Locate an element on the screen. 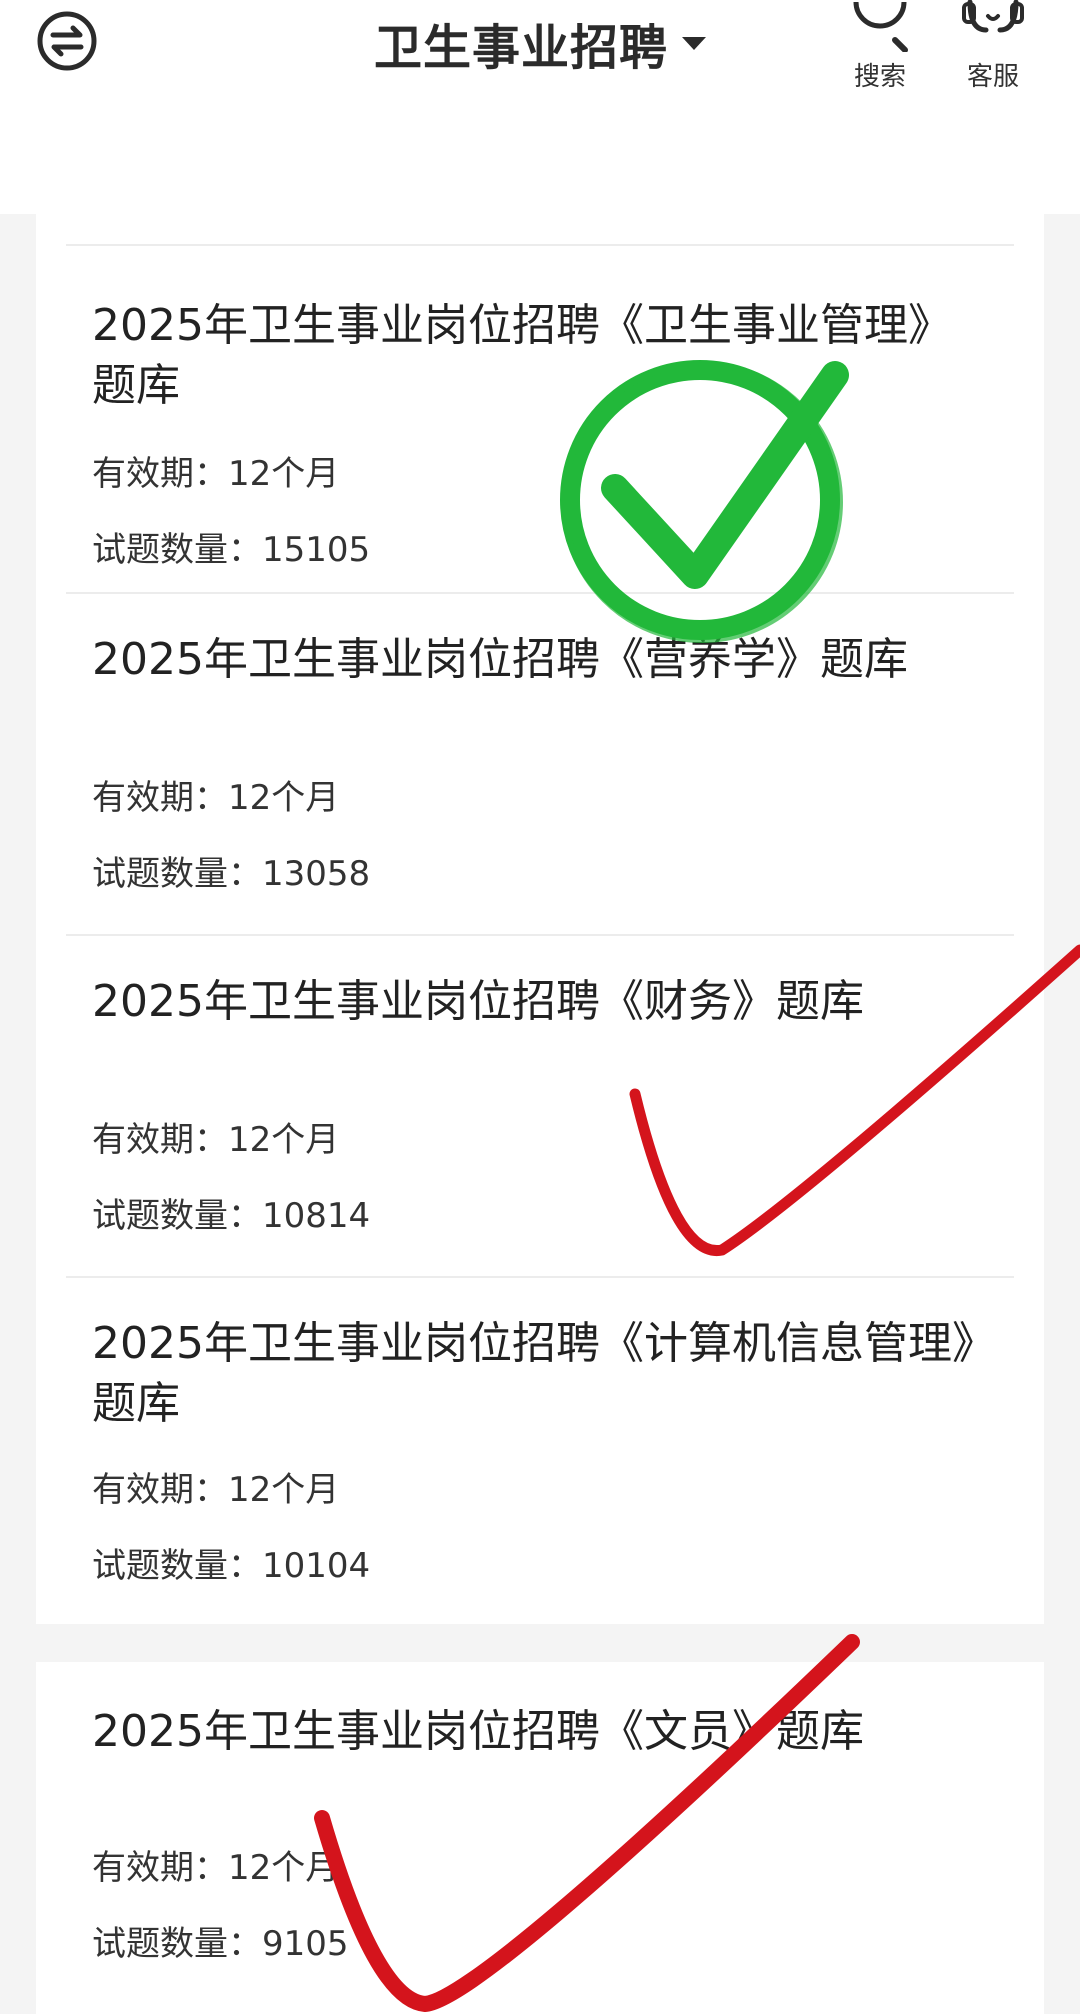 The width and height of the screenshot is (1080, 2014). count-value: 10104 is located at coordinates (316, 1566).